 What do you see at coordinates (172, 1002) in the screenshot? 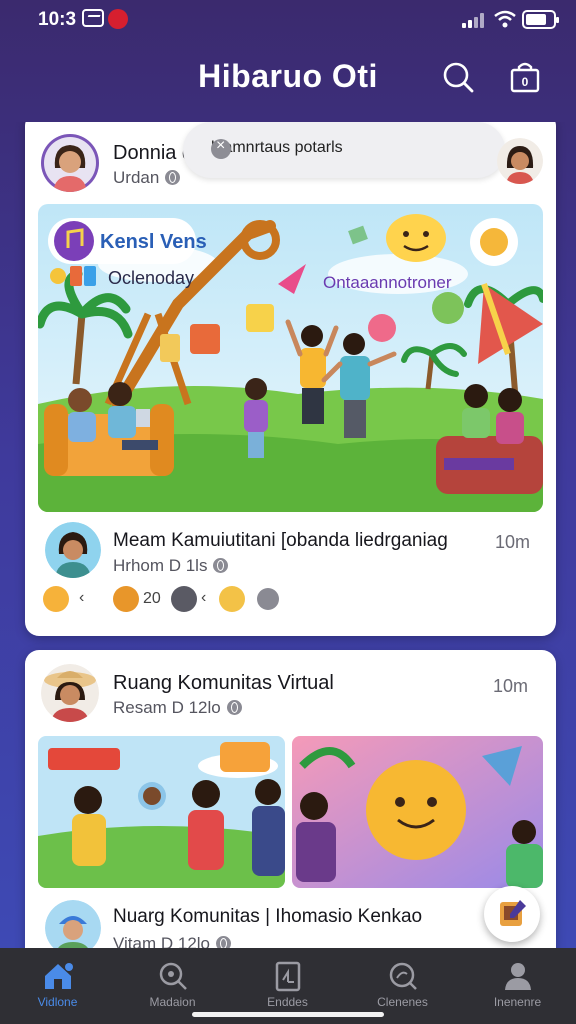
I see `nav-label: Madaion` at bounding box center [172, 1002].